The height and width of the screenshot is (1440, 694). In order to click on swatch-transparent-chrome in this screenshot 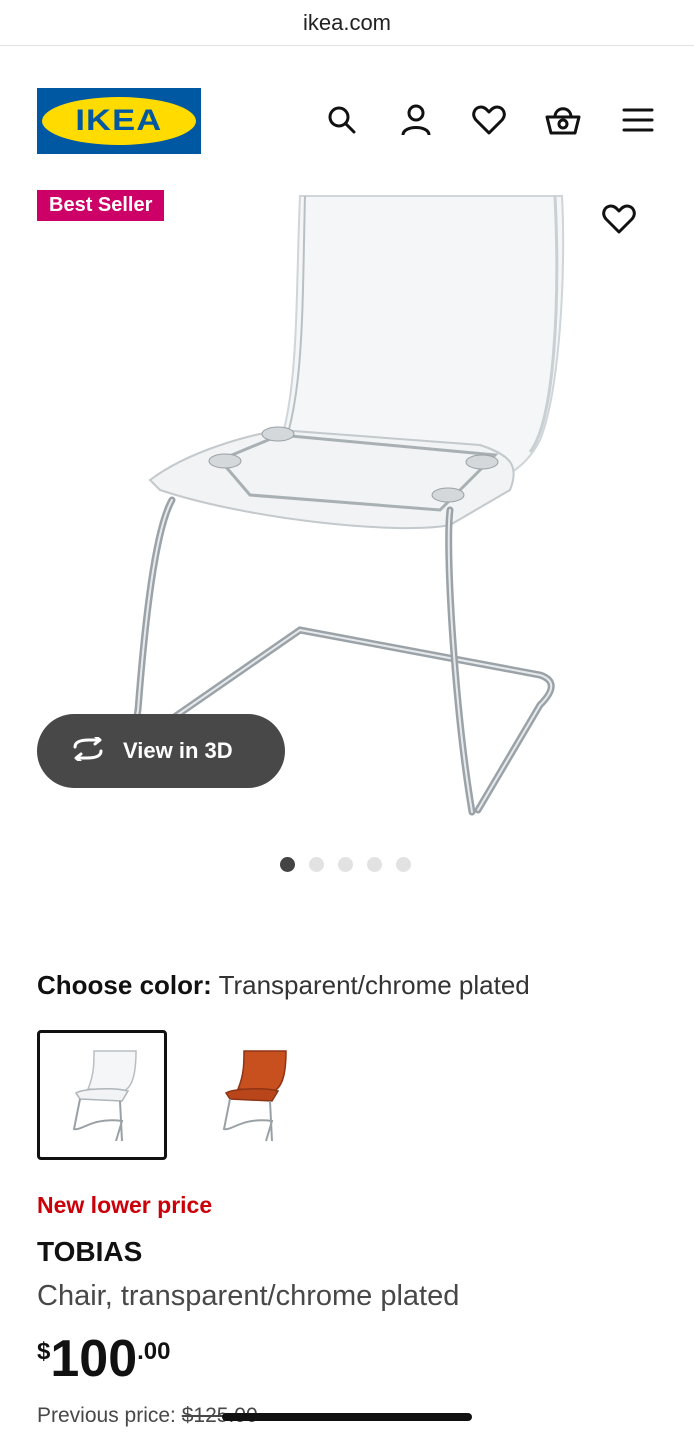, I will do `click(102, 1095)`.